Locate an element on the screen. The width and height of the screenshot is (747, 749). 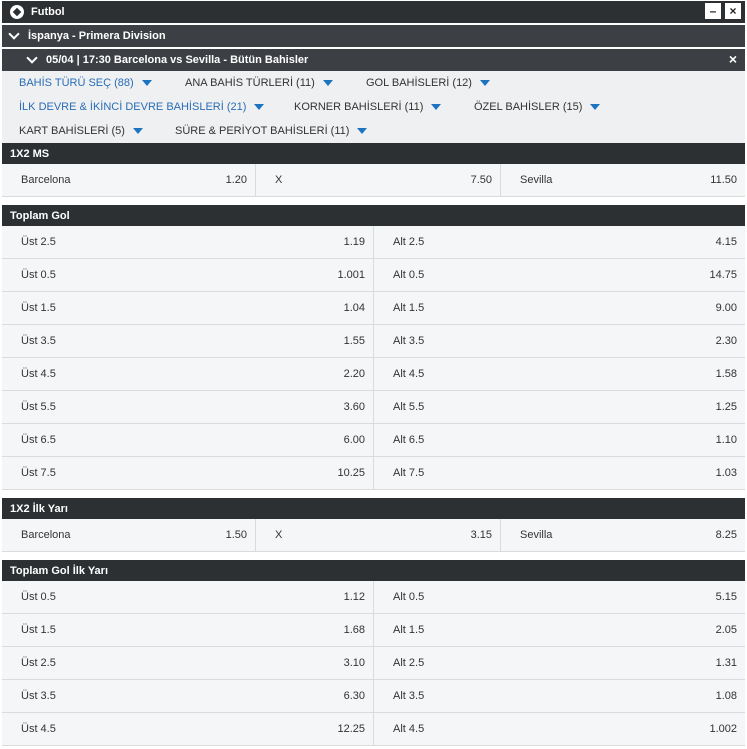
odds-cell-over: Üst 1.5 1.04 is located at coordinates (187, 308).